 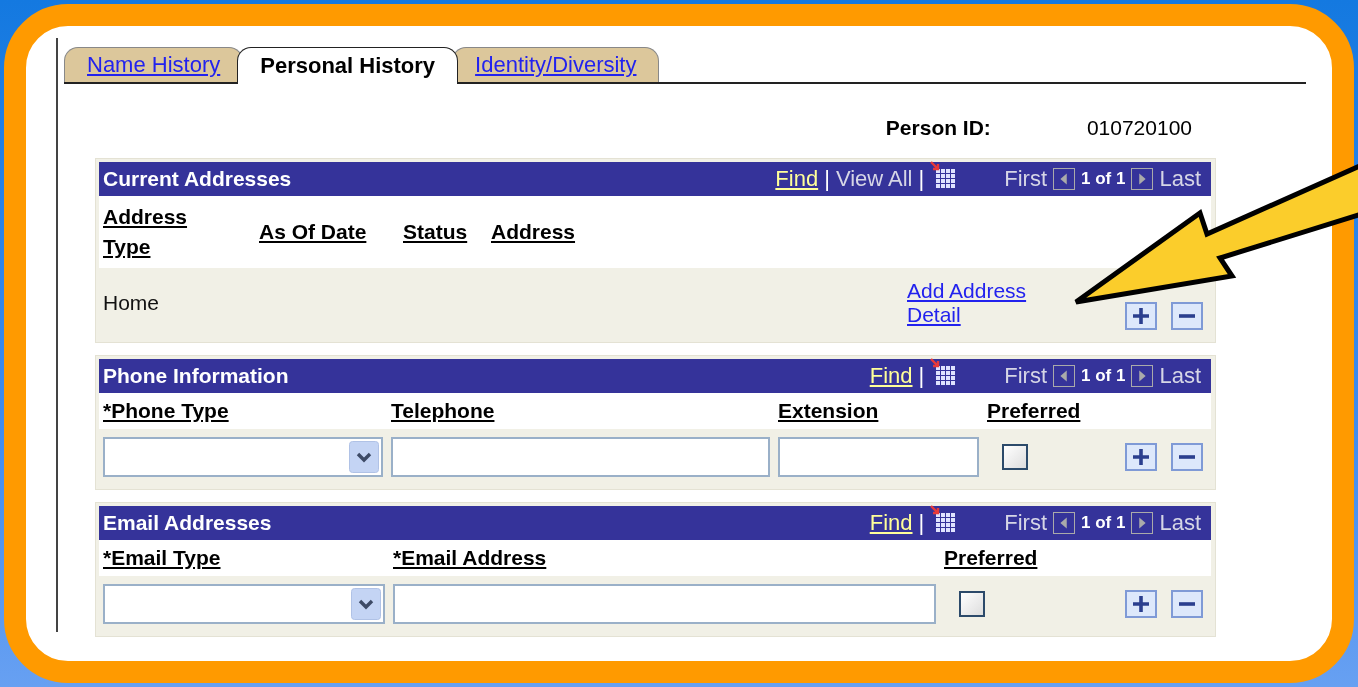 I want to click on tab: Personal History, so click(x=348, y=65).